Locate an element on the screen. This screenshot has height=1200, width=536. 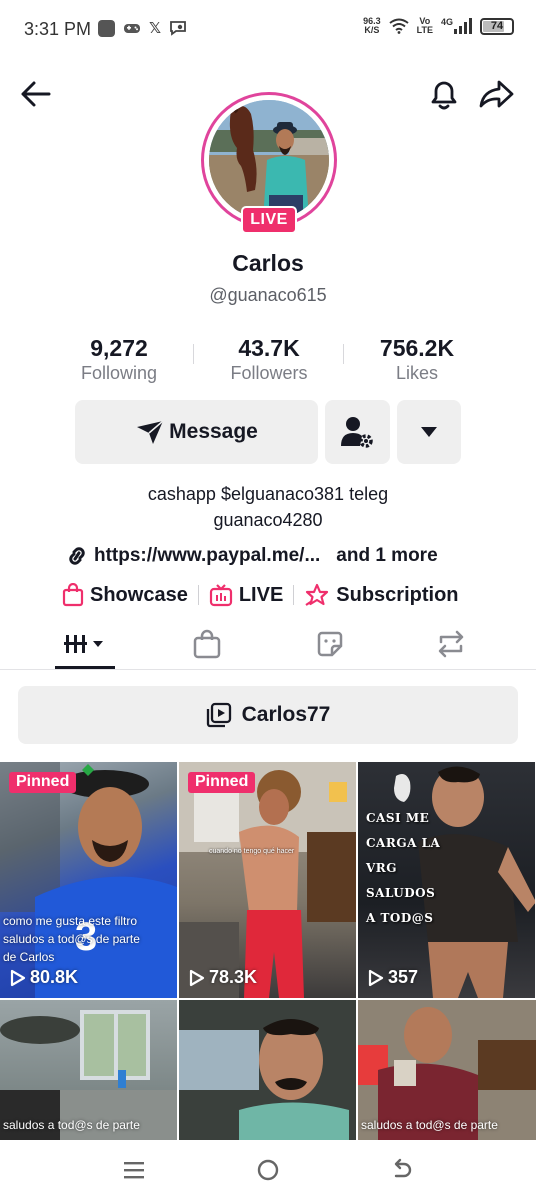
arrow-left-icon is located at coordinates (36, 94).